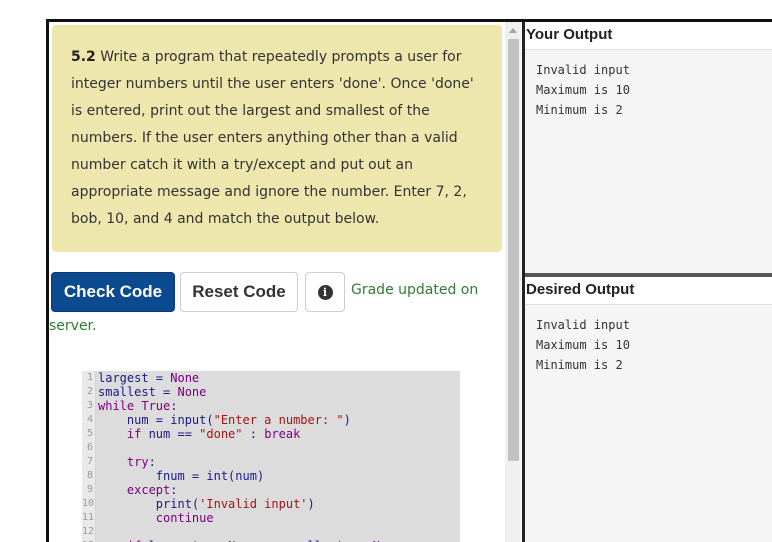 The width and height of the screenshot is (772, 542). What do you see at coordinates (89, 391) in the screenshot?
I see `line-number: 2` at bounding box center [89, 391].